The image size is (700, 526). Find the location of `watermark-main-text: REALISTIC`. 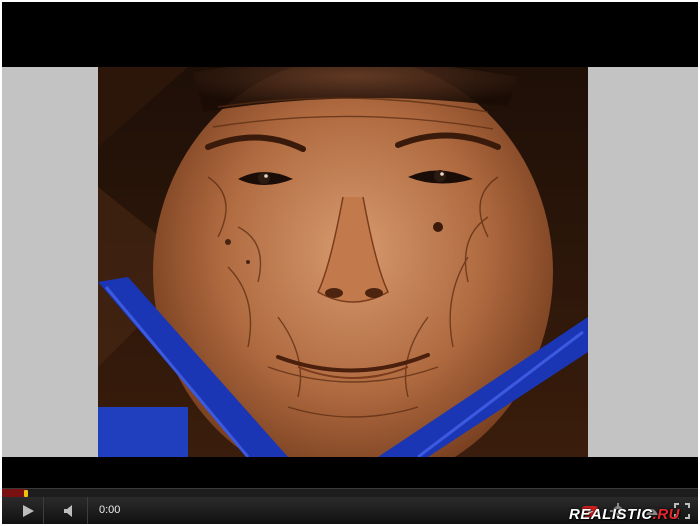

watermark-main-text: REALISTIC is located at coordinates (611, 514).